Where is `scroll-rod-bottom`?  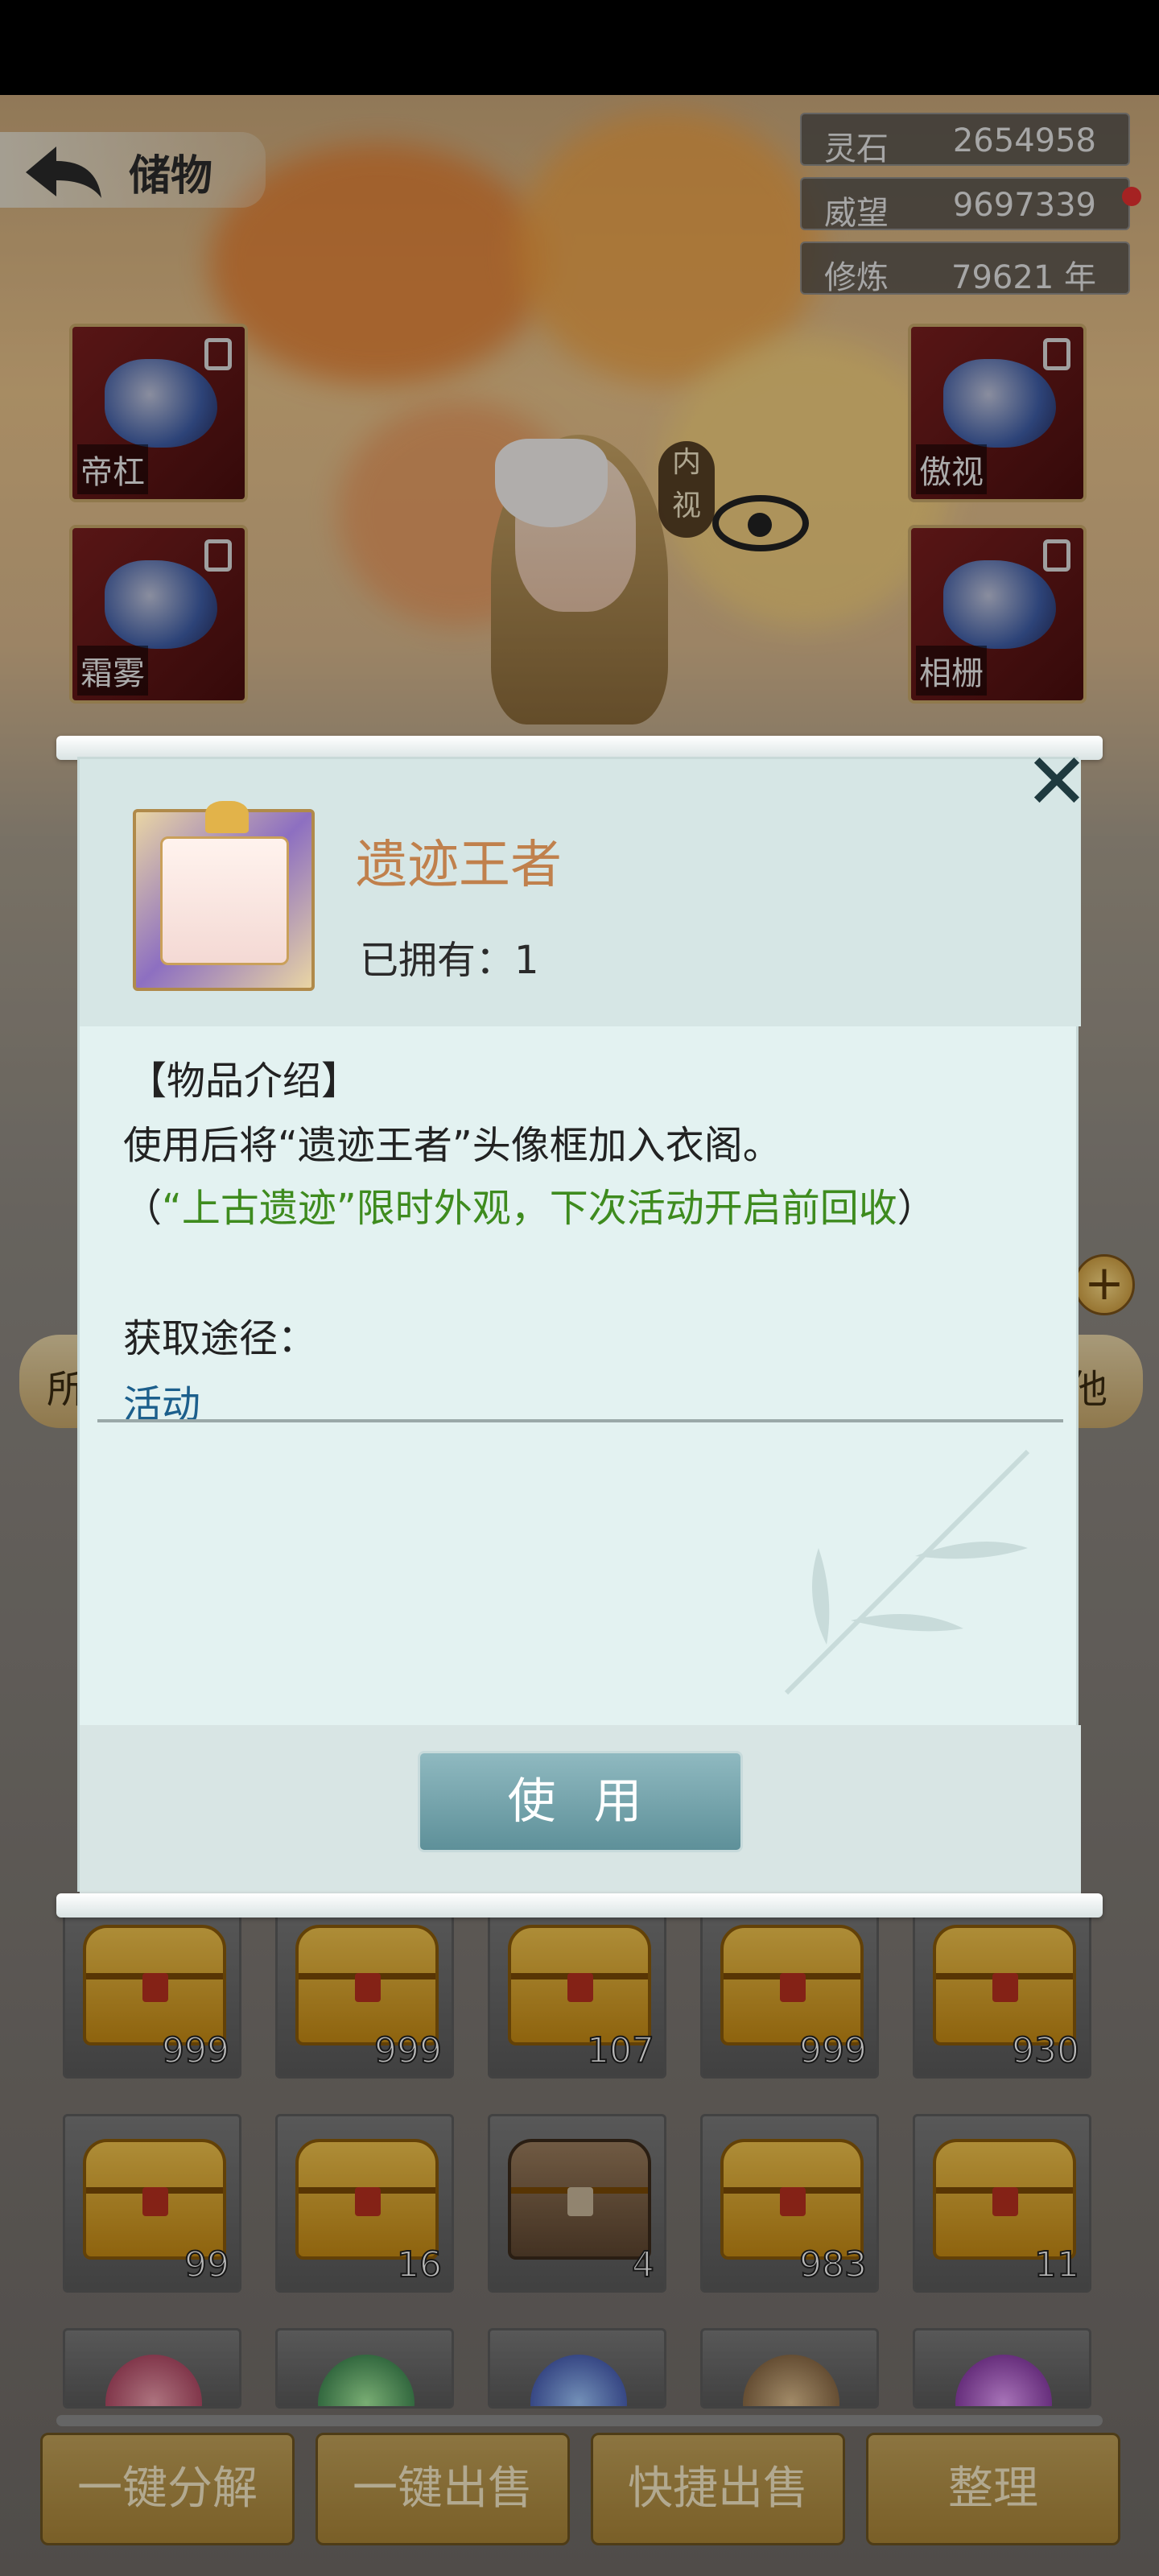 scroll-rod-bottom is located at coordinates (579, 1905).